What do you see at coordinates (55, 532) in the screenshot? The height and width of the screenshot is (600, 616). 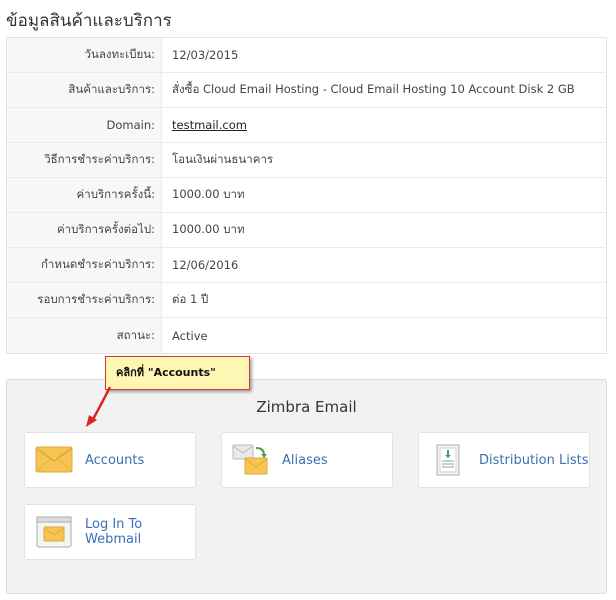 I see `webmail-window-icon` at bounding box center [55, 532].